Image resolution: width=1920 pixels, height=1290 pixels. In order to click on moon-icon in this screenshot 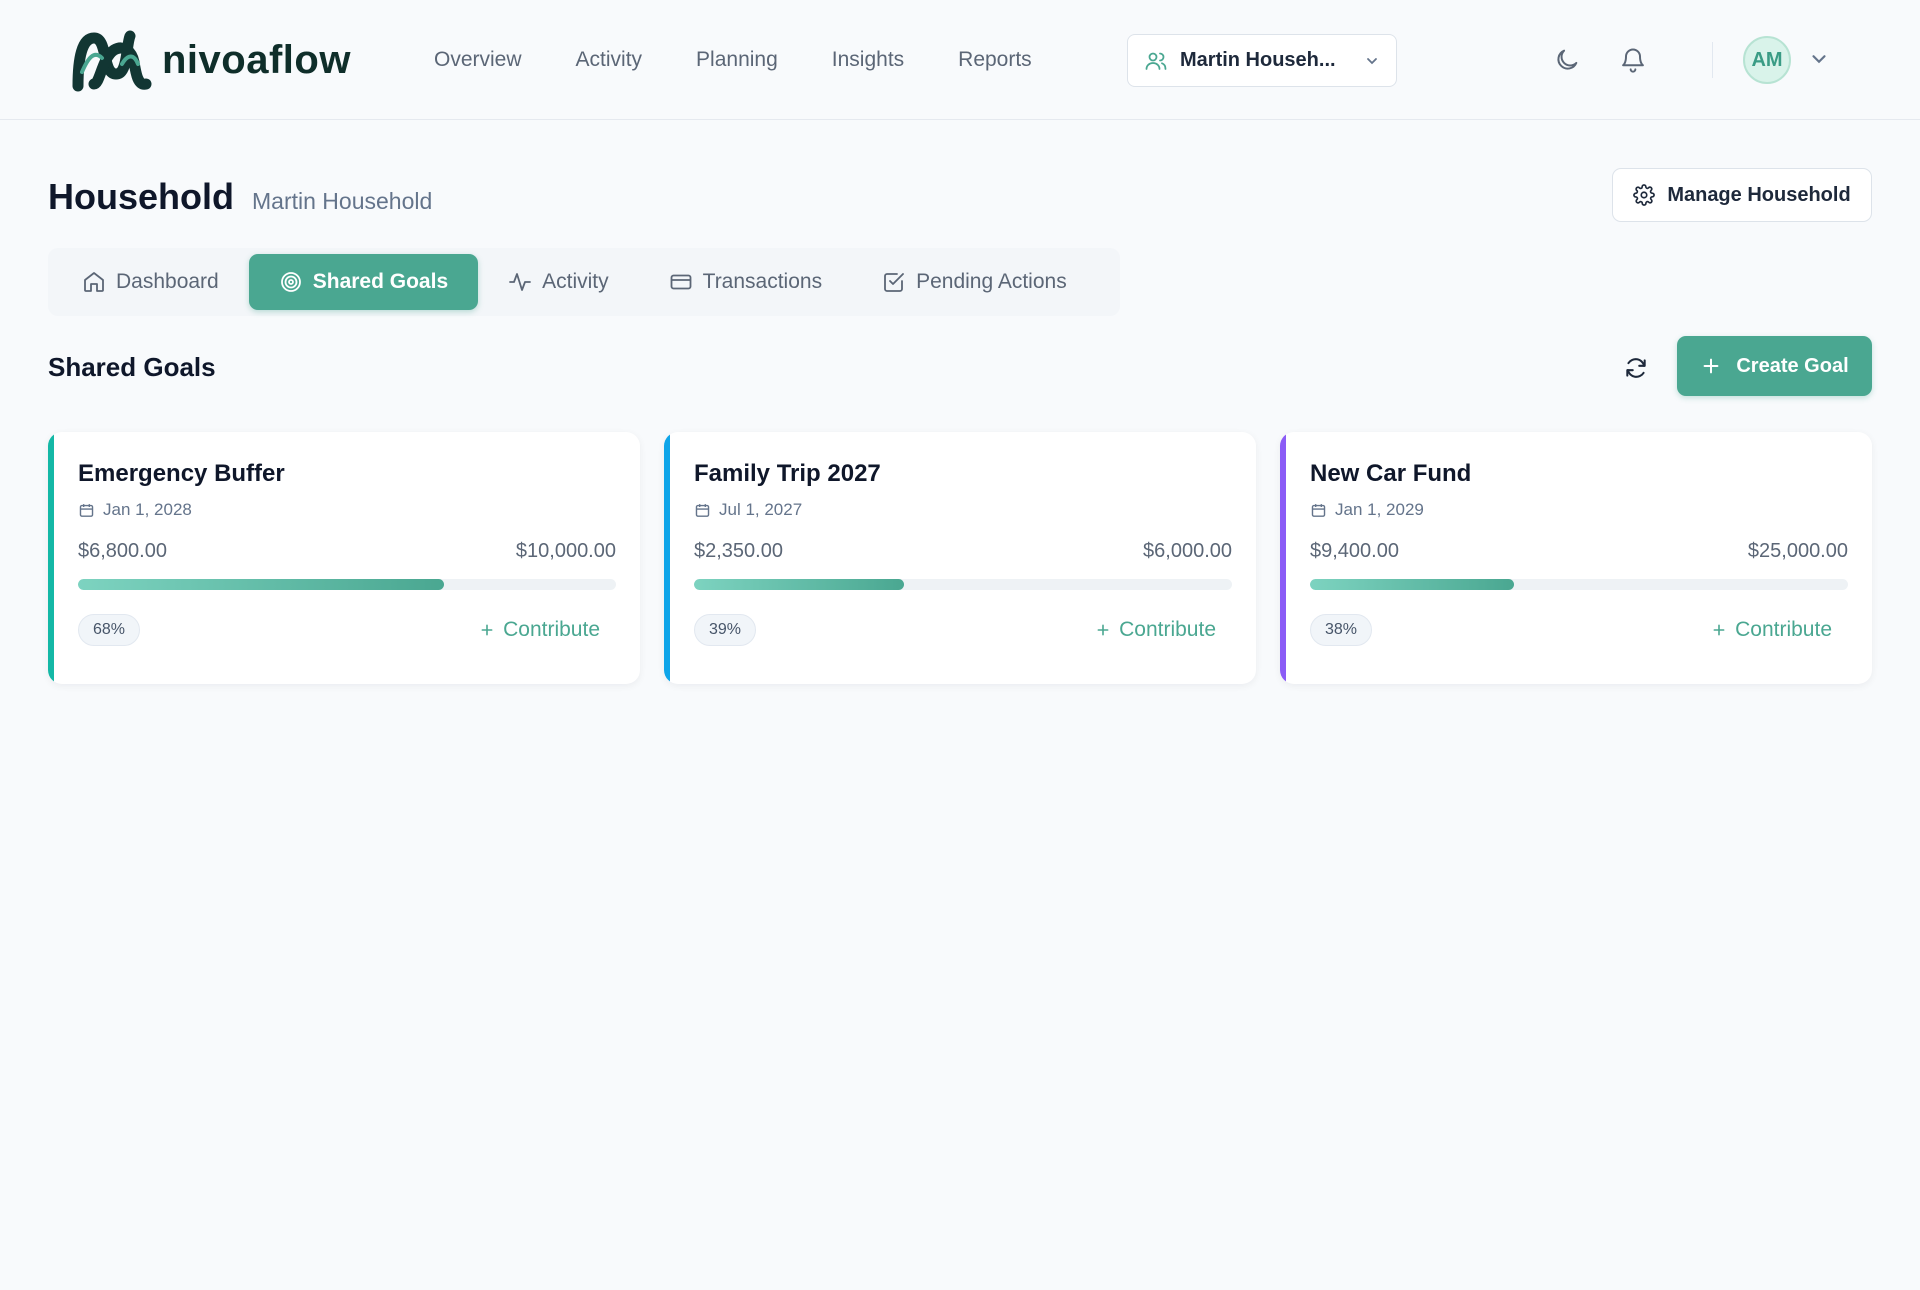, I will do `click(1567, 59)`.